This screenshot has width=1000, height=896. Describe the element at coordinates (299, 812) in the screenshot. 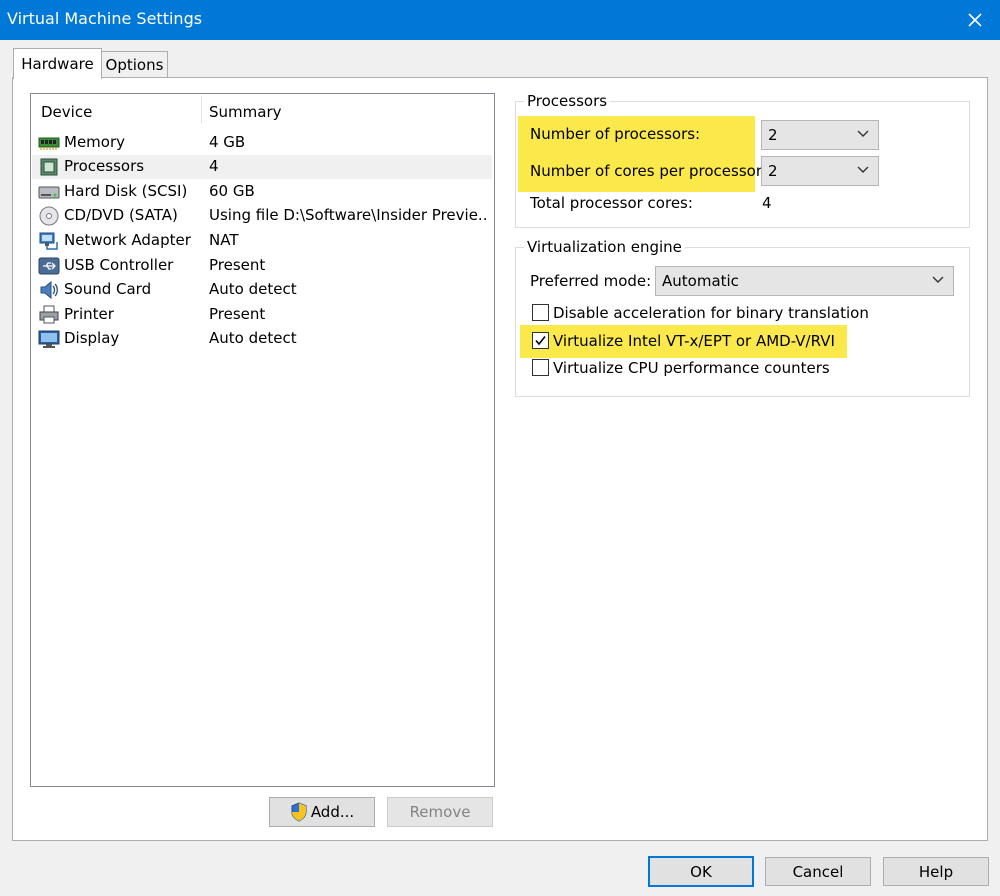

I see `shield-icon` at that location.